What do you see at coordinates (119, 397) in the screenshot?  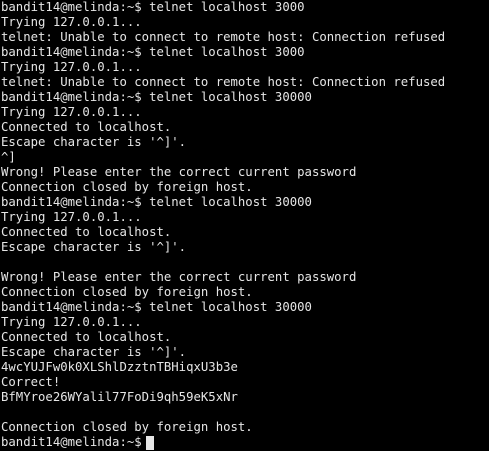 I see `terminal-line: BfMYroe26WYalil77FoDi9qh59eK5xNr` at bounding box center [119, 397].